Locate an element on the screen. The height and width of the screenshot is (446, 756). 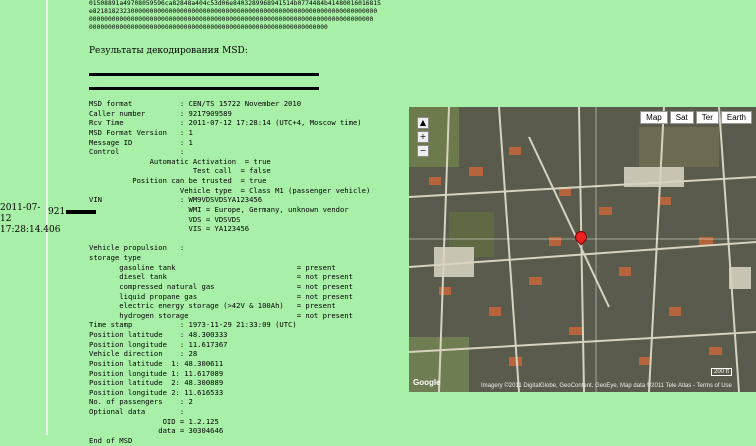
pan-up-icon: ▲ is located at coordinates (423, 123).